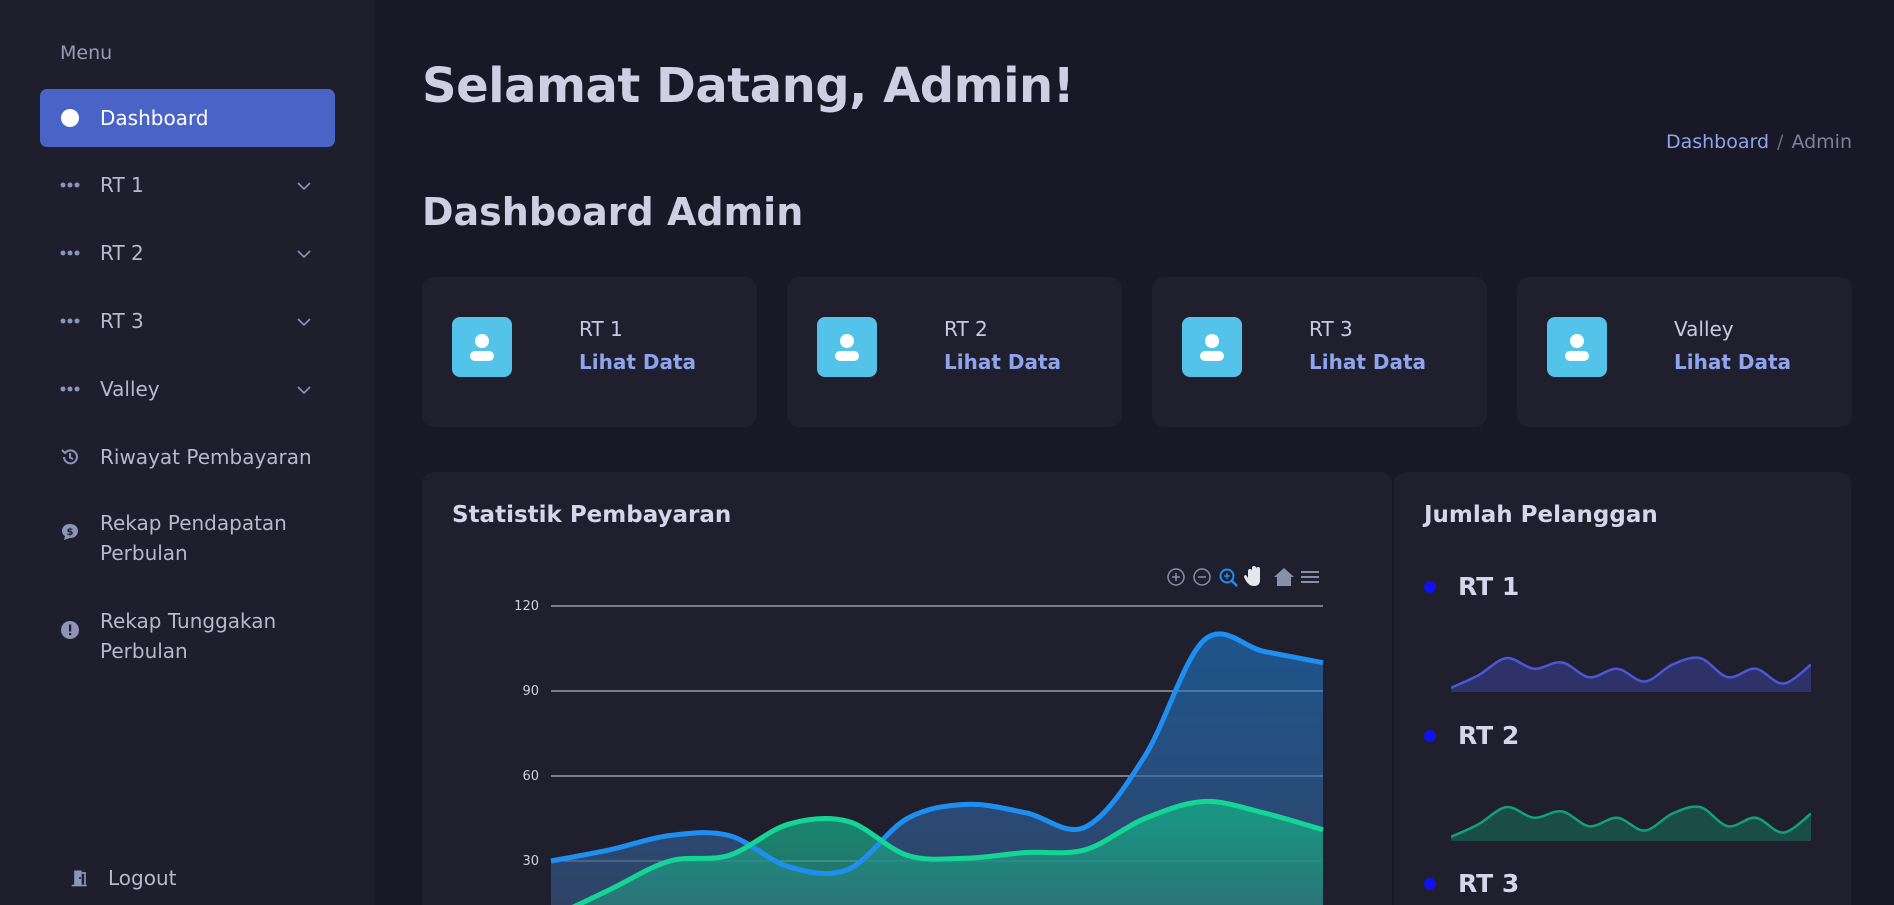 This screenshot has width=1894, height=905. I want to click on customer-item-name: RT 2, so click(1489, 735).